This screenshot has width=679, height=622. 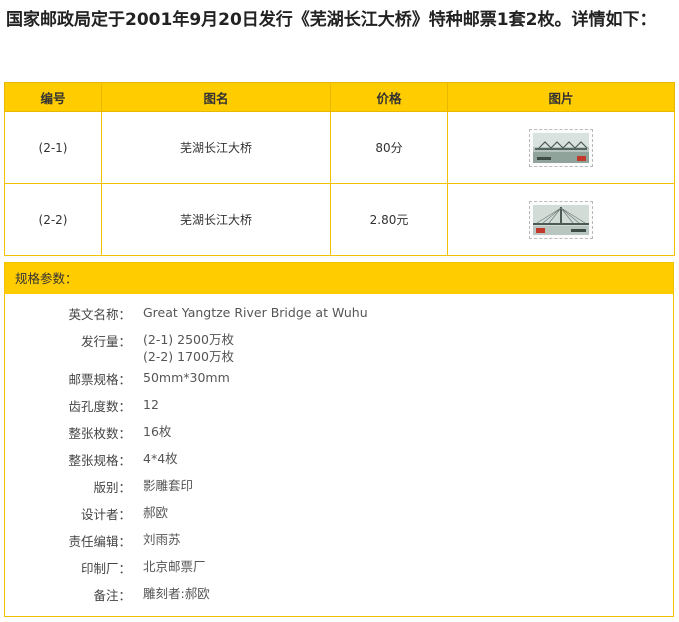 What do you see at coordinates (561, 97) in the screenshot?
I see `header-image: 图片` at bounding box center [561, 97].